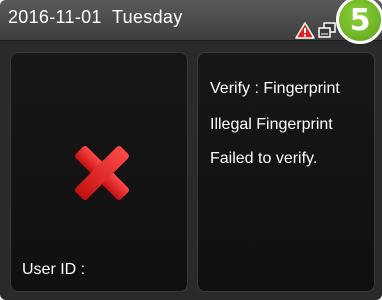 The width and height of the screenshot is (382, 300). What do you see at coordinates (147, 17) in the screenshot?
I see `status-weekday: Tuesday` at bounding box center [147, 17].